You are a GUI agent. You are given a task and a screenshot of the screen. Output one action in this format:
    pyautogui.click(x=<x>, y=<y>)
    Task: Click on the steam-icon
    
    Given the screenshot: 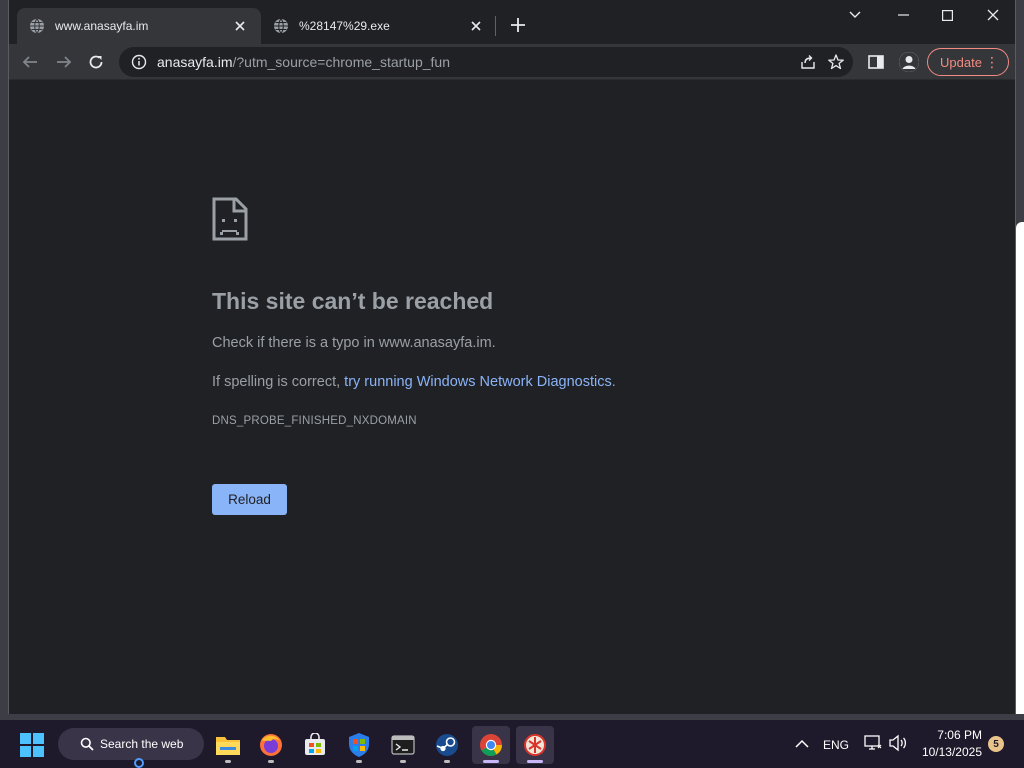 What is the action you would take?
    pyautogui.click(x=447, y=745)
    